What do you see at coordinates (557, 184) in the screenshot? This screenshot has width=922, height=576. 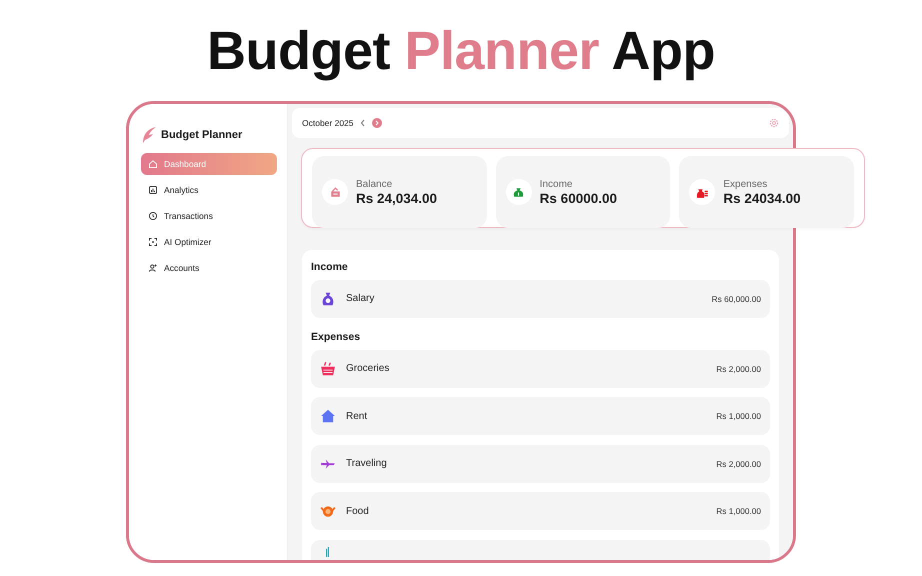 I see `card-label: Income` at bounding box center [557, 184].